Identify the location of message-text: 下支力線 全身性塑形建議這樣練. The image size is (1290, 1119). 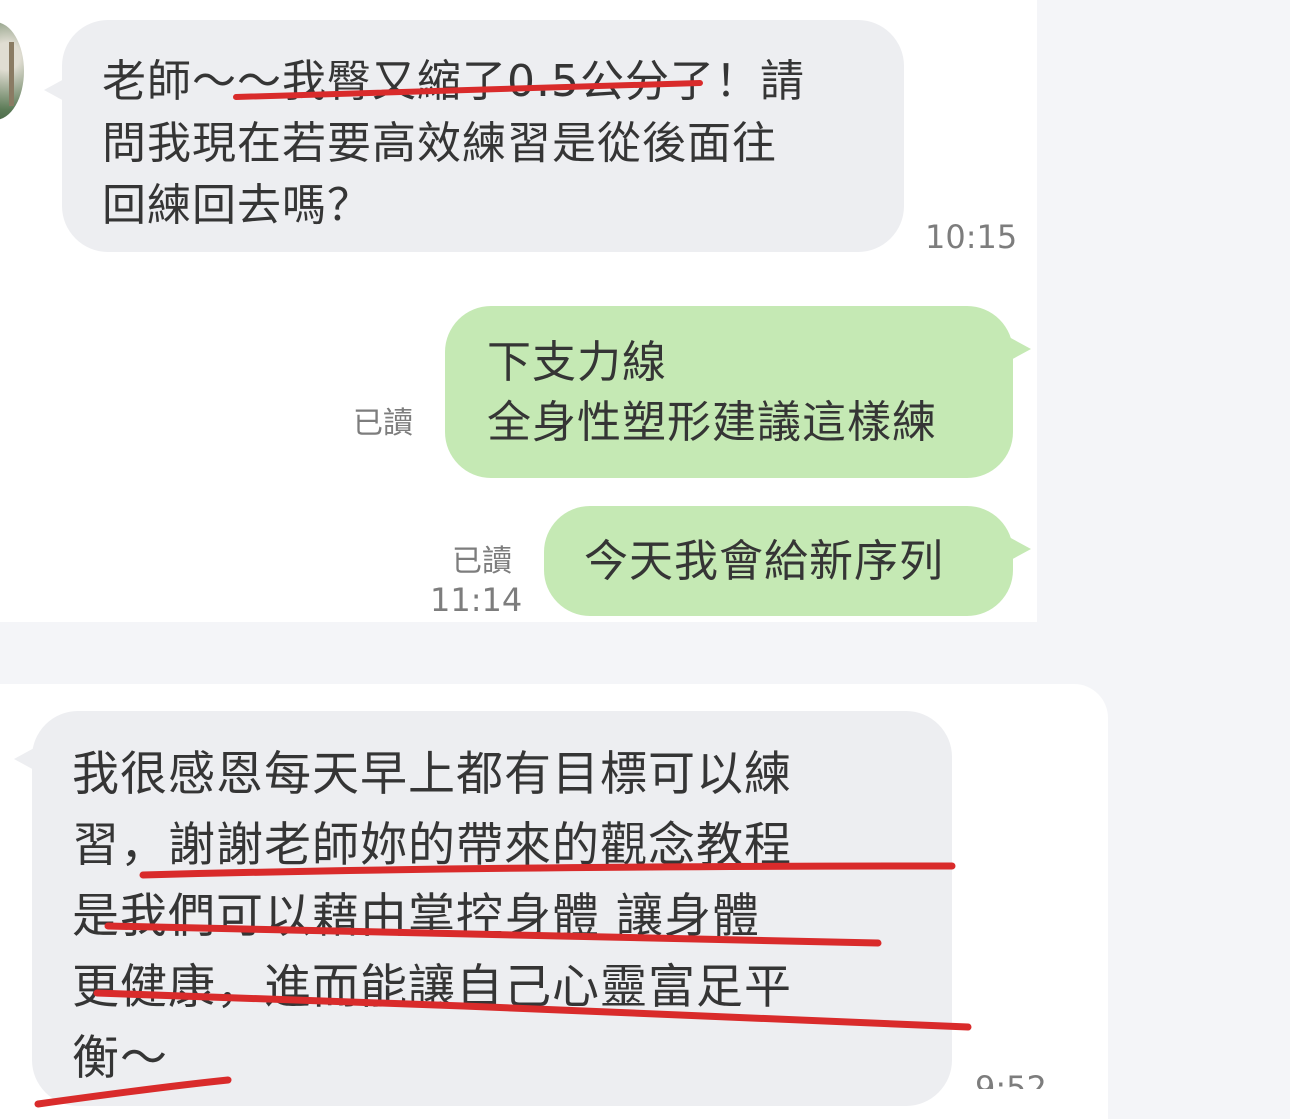
(712, 392).